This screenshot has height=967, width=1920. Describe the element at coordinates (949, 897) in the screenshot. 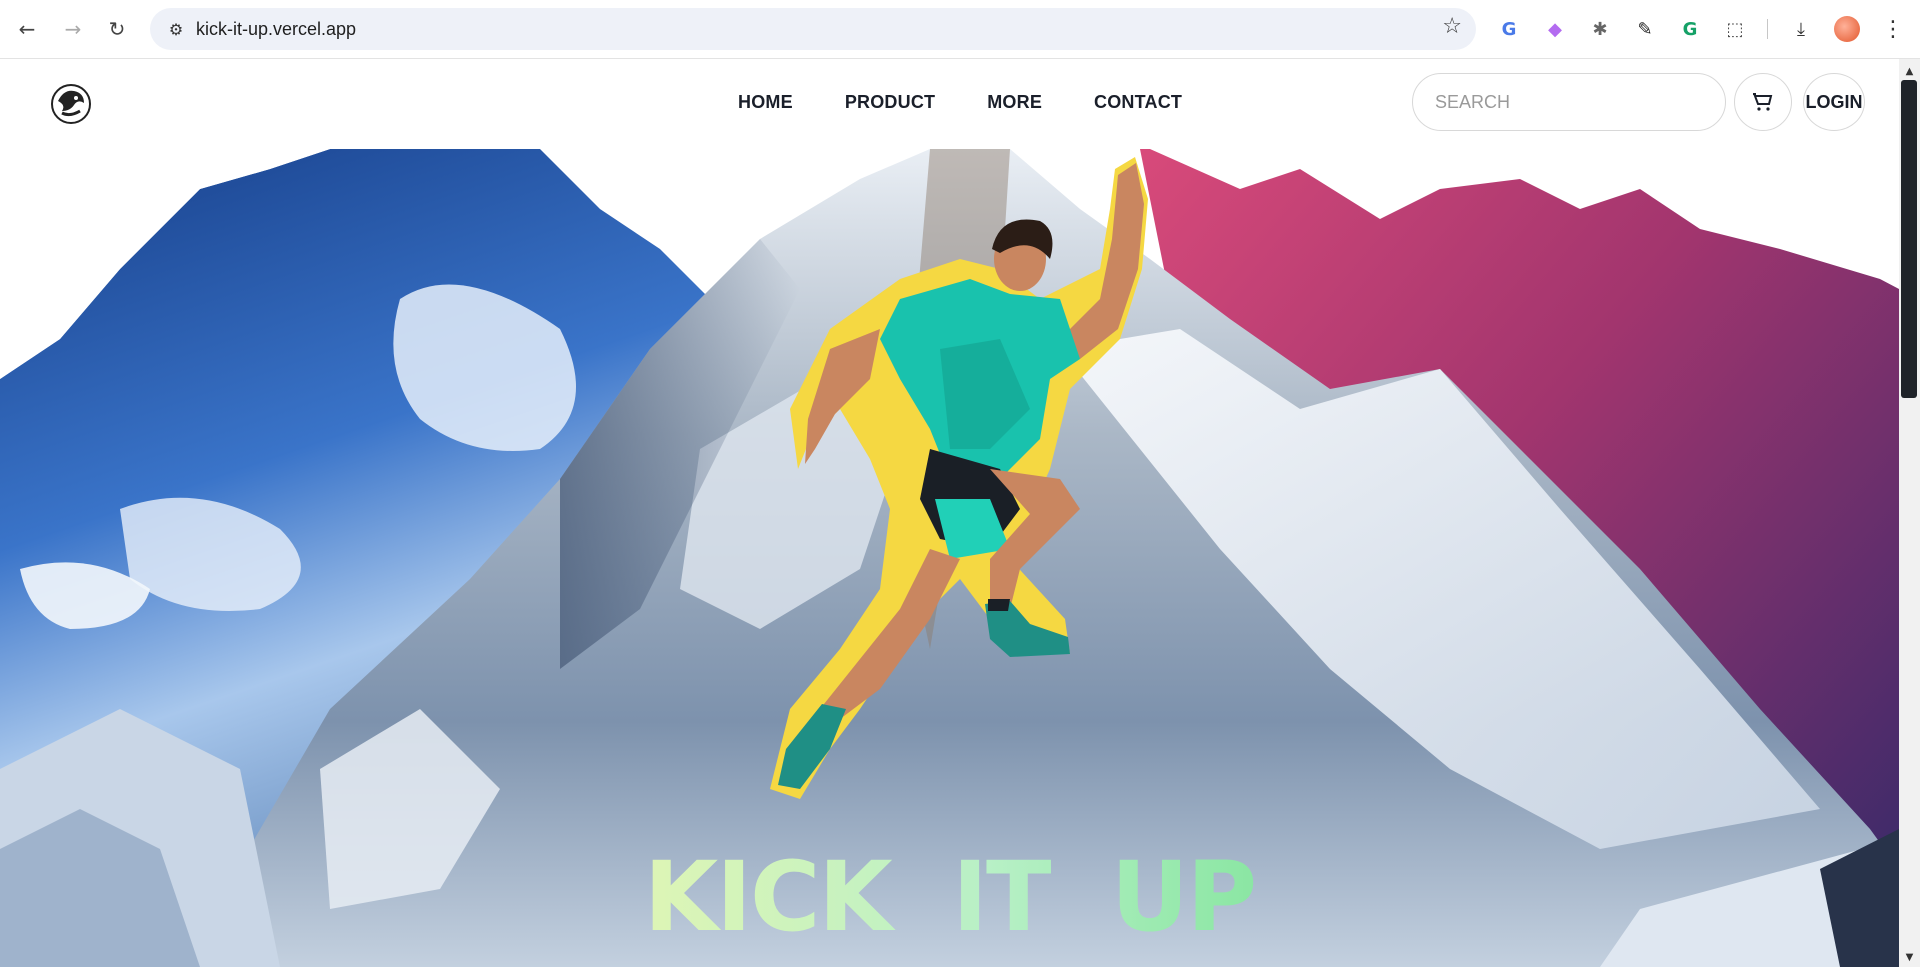

I see `hero-title: KICK IT UP` at that location.